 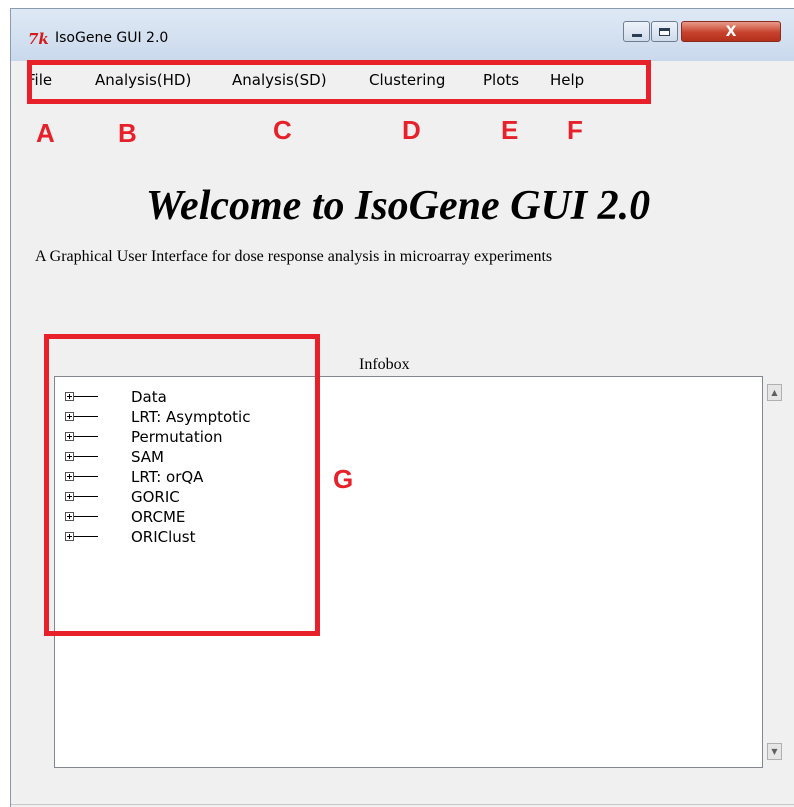 I want to click on tk-icon: 7k, so click(x=38, y=39).